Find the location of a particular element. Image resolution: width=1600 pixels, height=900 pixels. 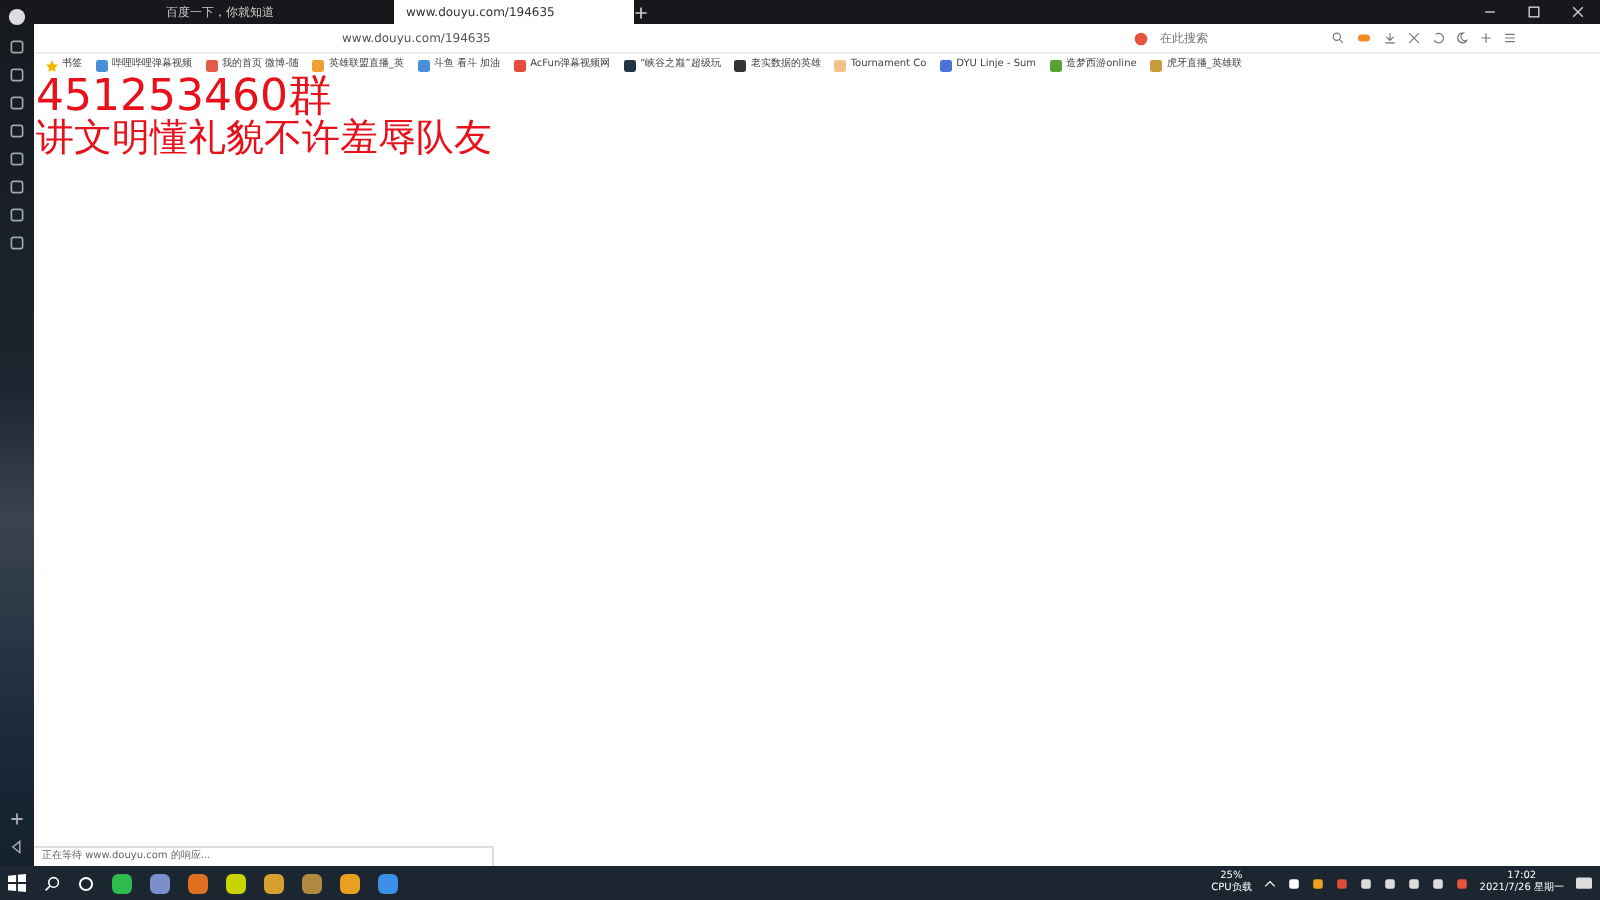

overlay-caption: 451253460群 is located at coordinates (184, 98).